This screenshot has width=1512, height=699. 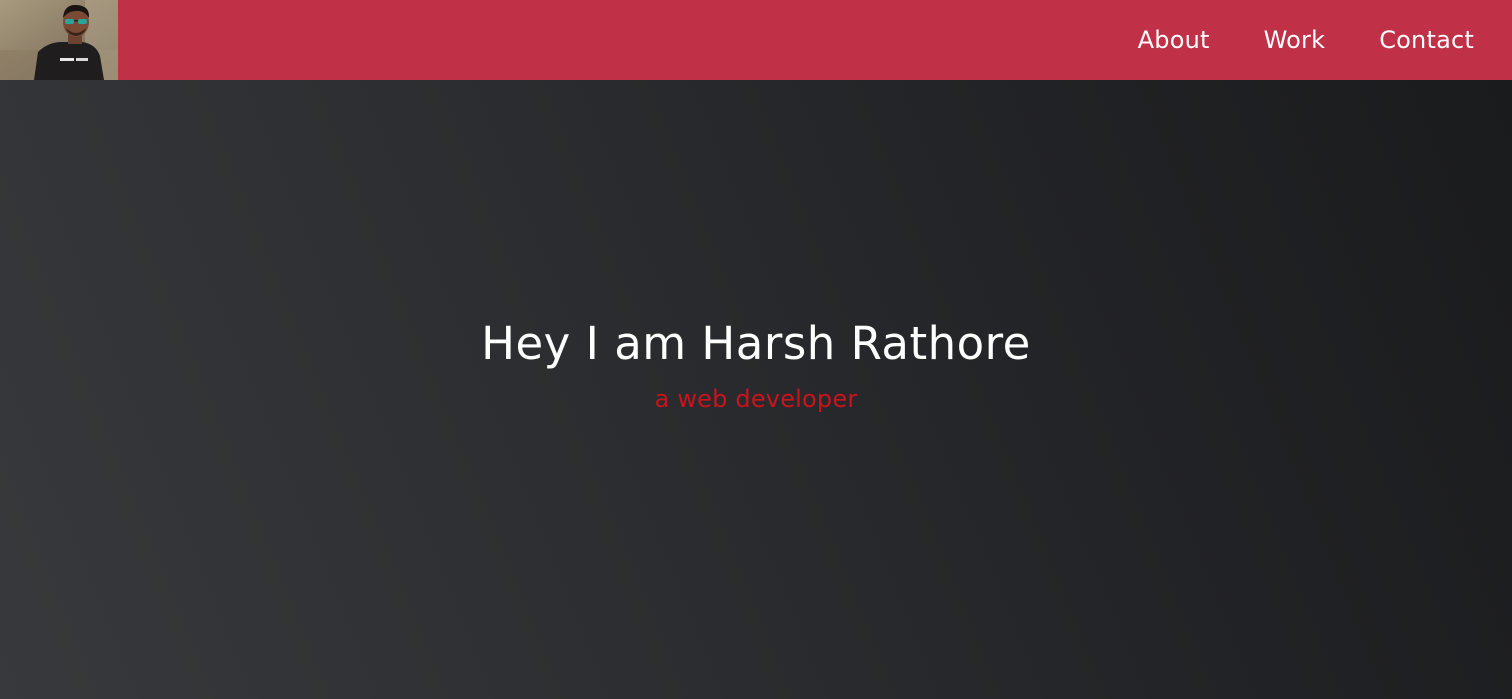 I want to click on hero-subtitle: a web developer, so click(x=756, y=399).